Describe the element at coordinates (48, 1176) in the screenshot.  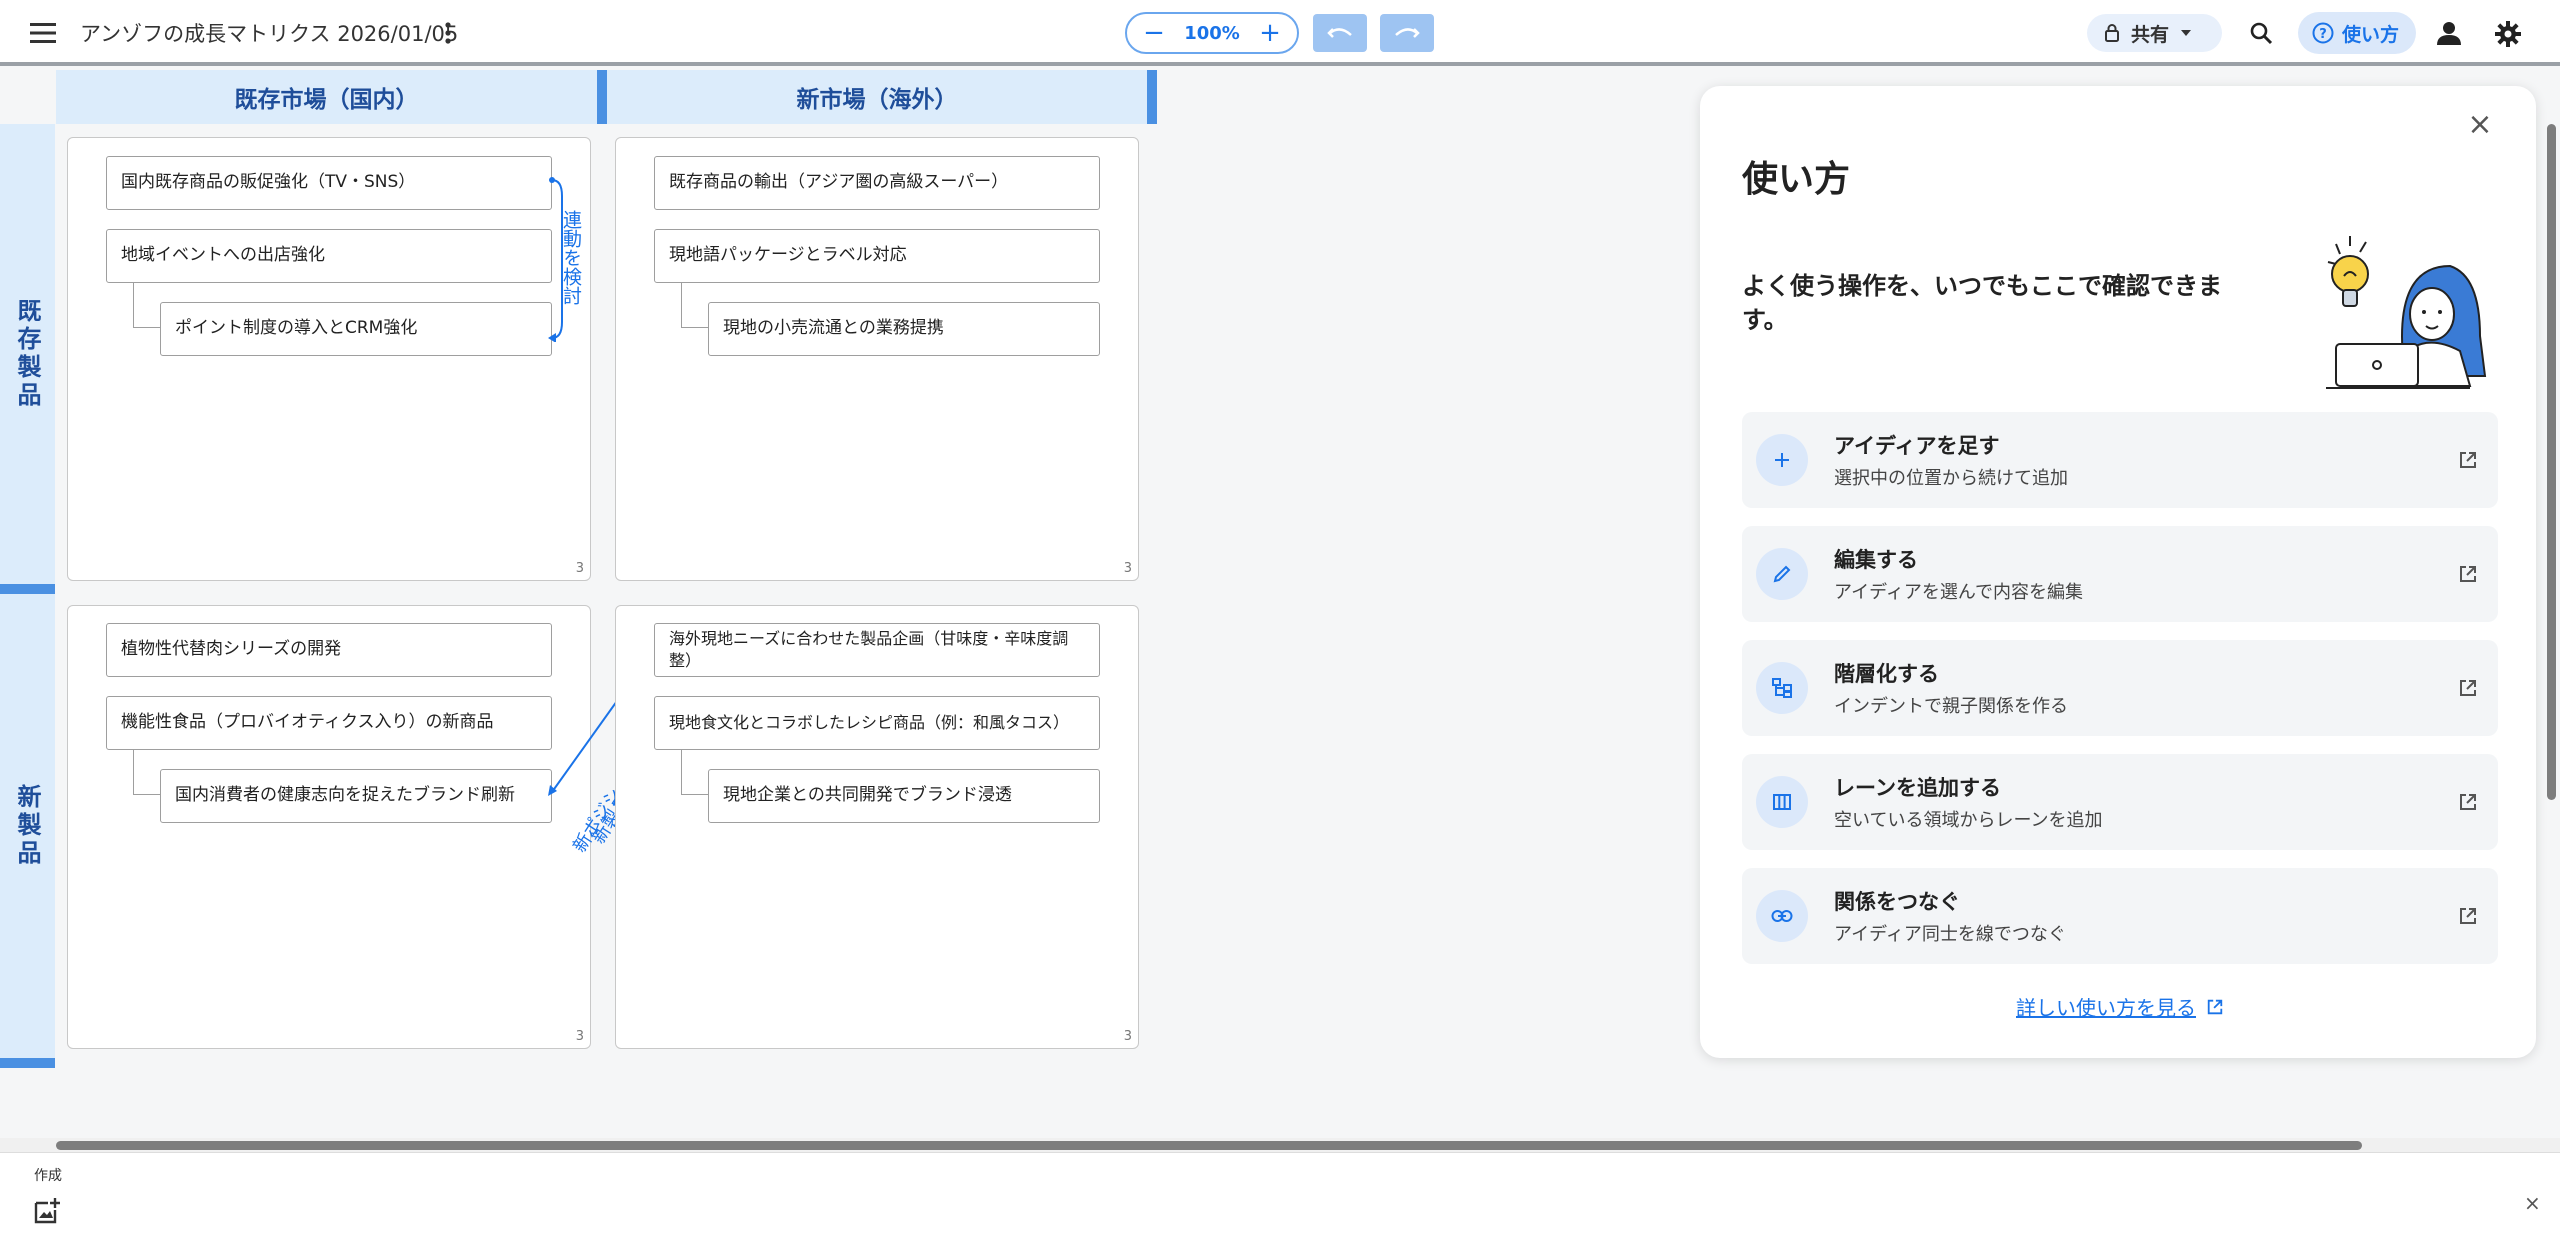
I see `create-panel-label: 作成` at that location.